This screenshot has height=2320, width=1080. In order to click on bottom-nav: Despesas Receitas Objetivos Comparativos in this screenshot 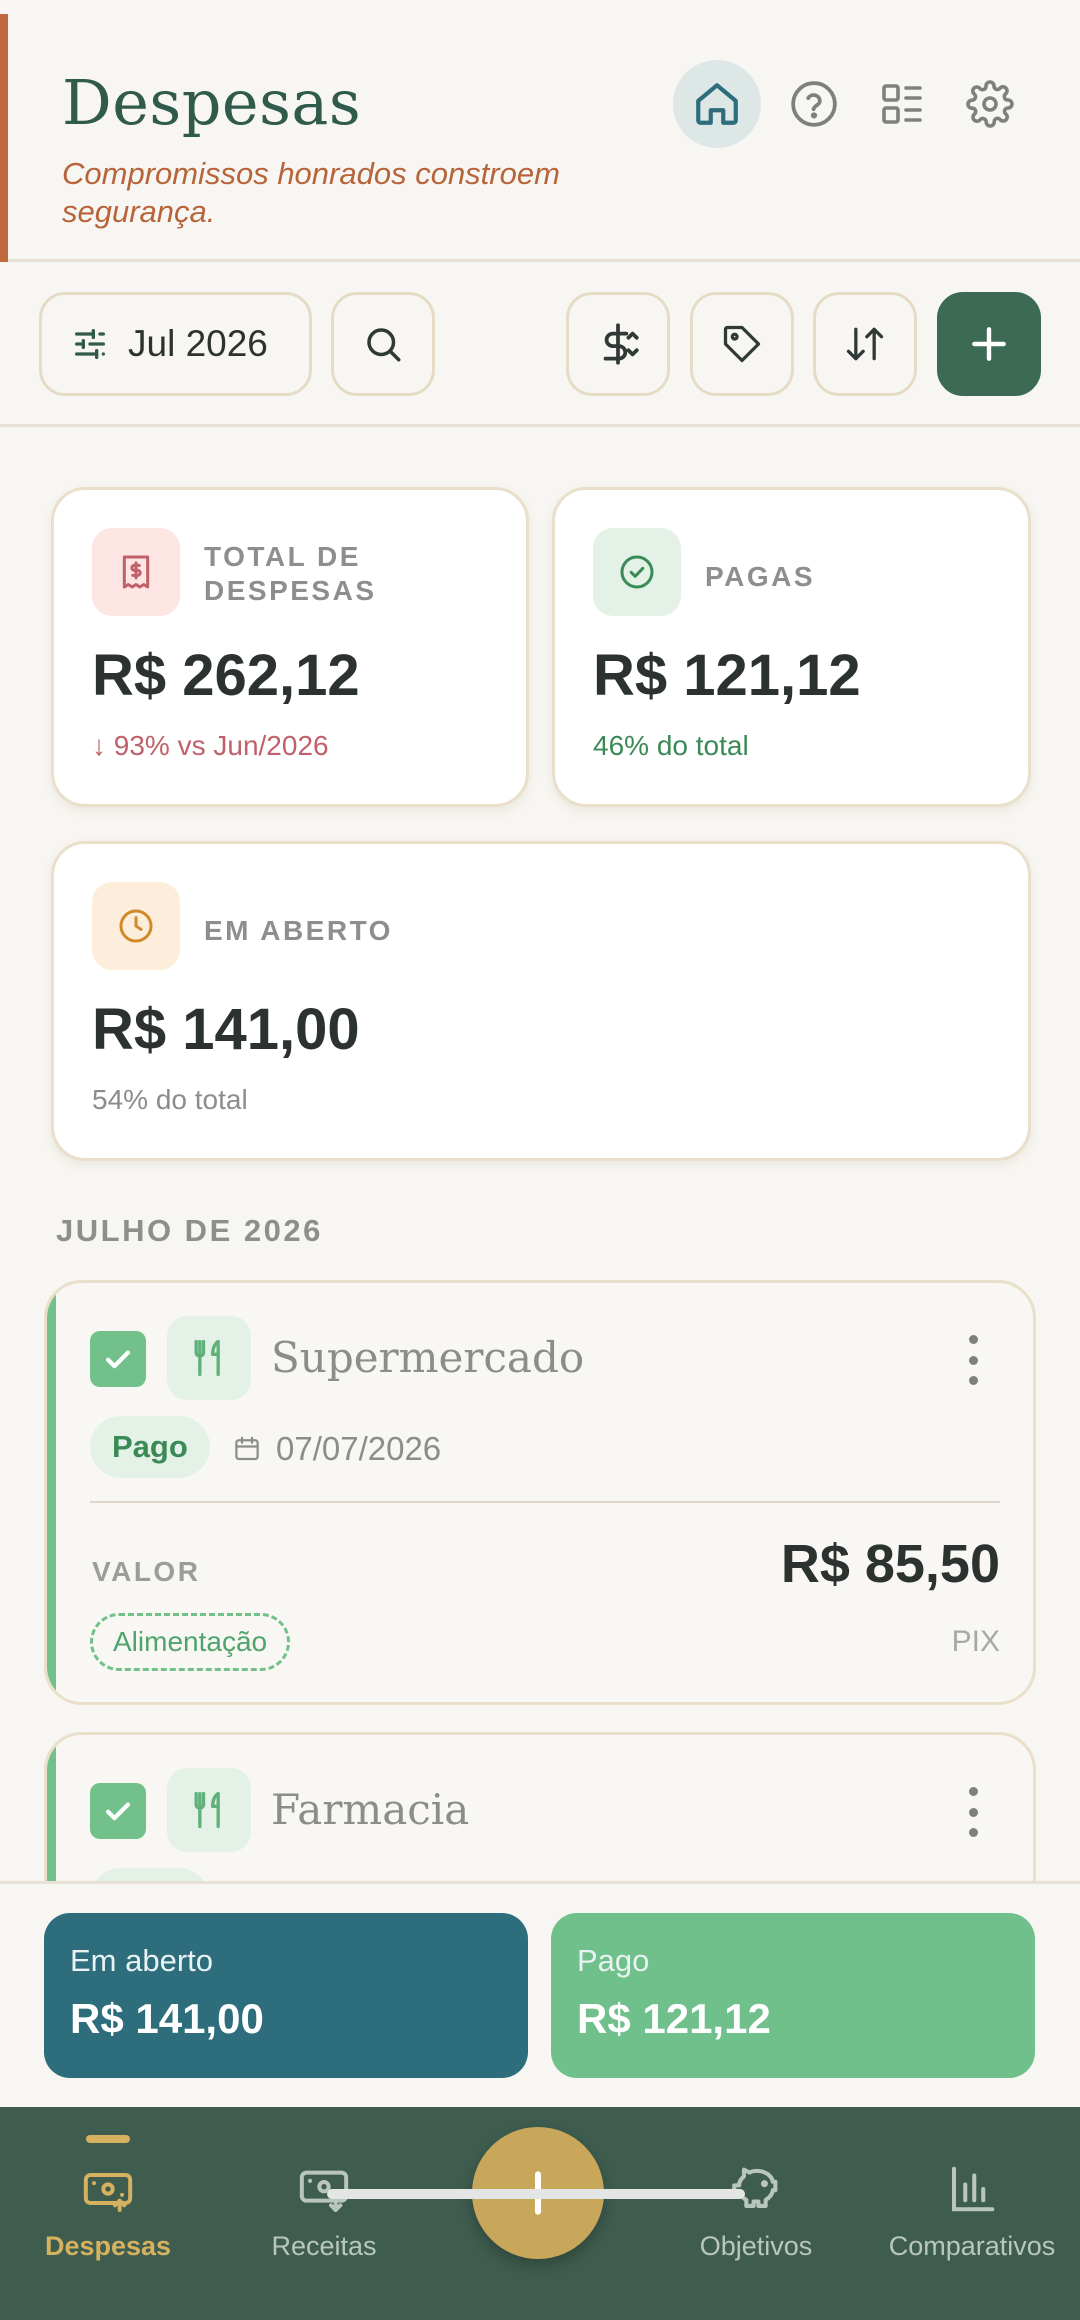, I will do `click(540, 2213)`.